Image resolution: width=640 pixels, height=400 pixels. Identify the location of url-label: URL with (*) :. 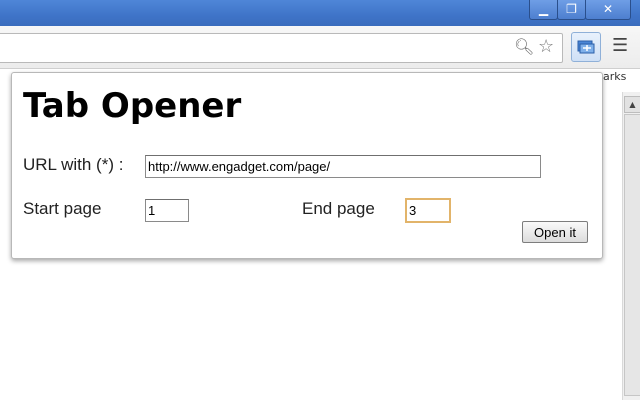
(73, 164).